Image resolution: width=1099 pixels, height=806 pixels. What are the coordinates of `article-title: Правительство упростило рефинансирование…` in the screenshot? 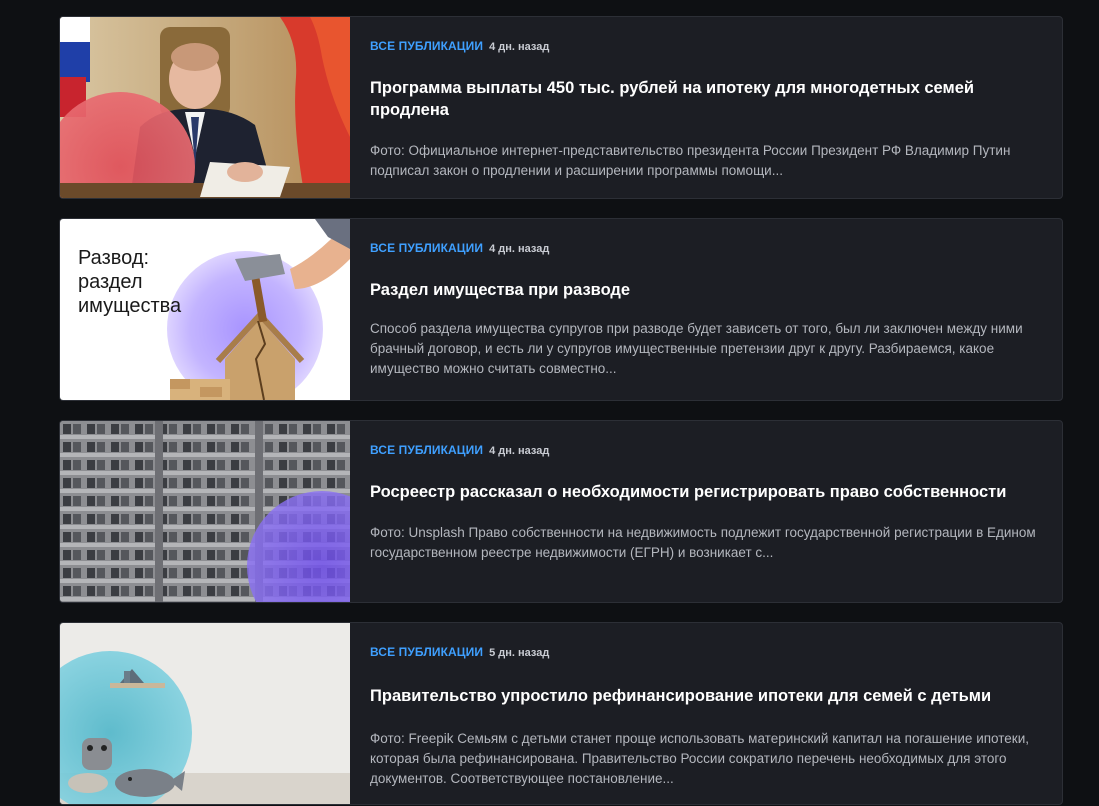 It's located at (706, 696).